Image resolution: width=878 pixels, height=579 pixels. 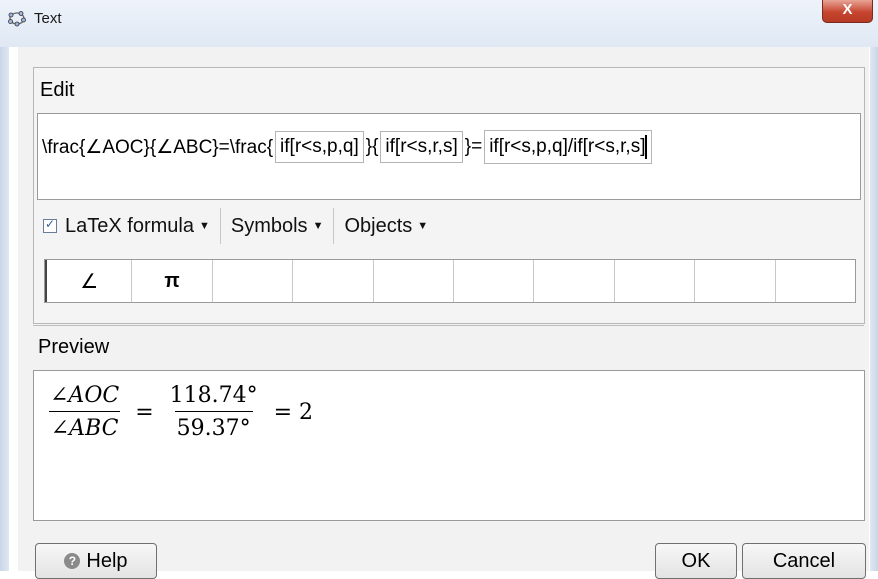 What do you see at coordinates (17, 18) in the screenshot?
I see `geogebra-icon` at bounding box center [17, 18].